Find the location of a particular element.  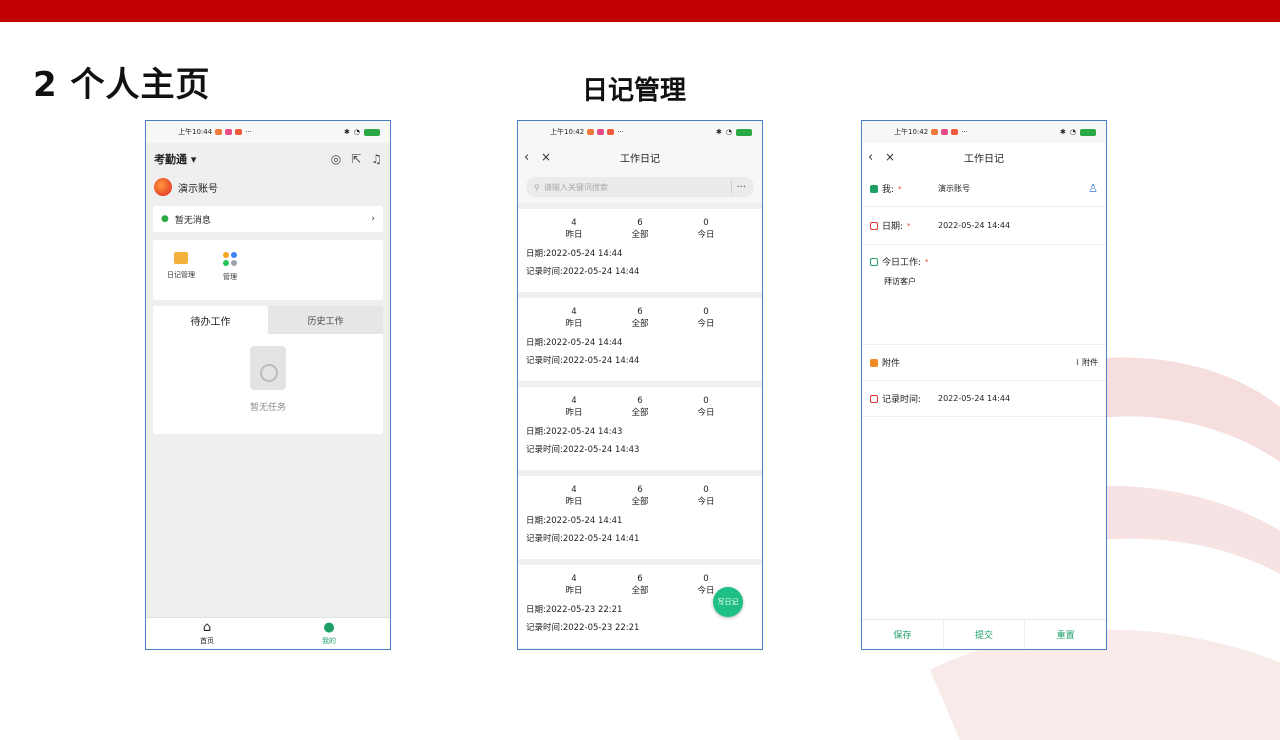

record-row: 记录时间: 2022-05-24 14:44 is located at coordinates (984, 399).